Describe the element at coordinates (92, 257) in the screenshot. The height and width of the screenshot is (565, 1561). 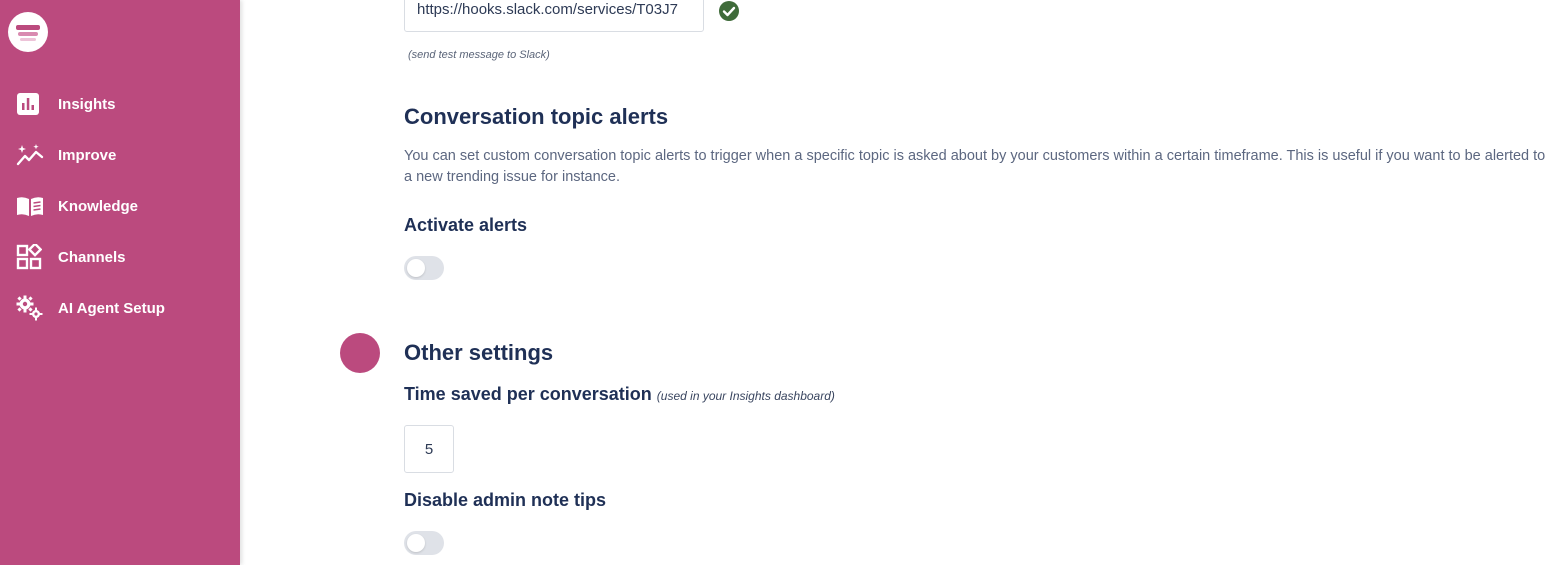
I see `sidebar-item-label: Channels` at that location.